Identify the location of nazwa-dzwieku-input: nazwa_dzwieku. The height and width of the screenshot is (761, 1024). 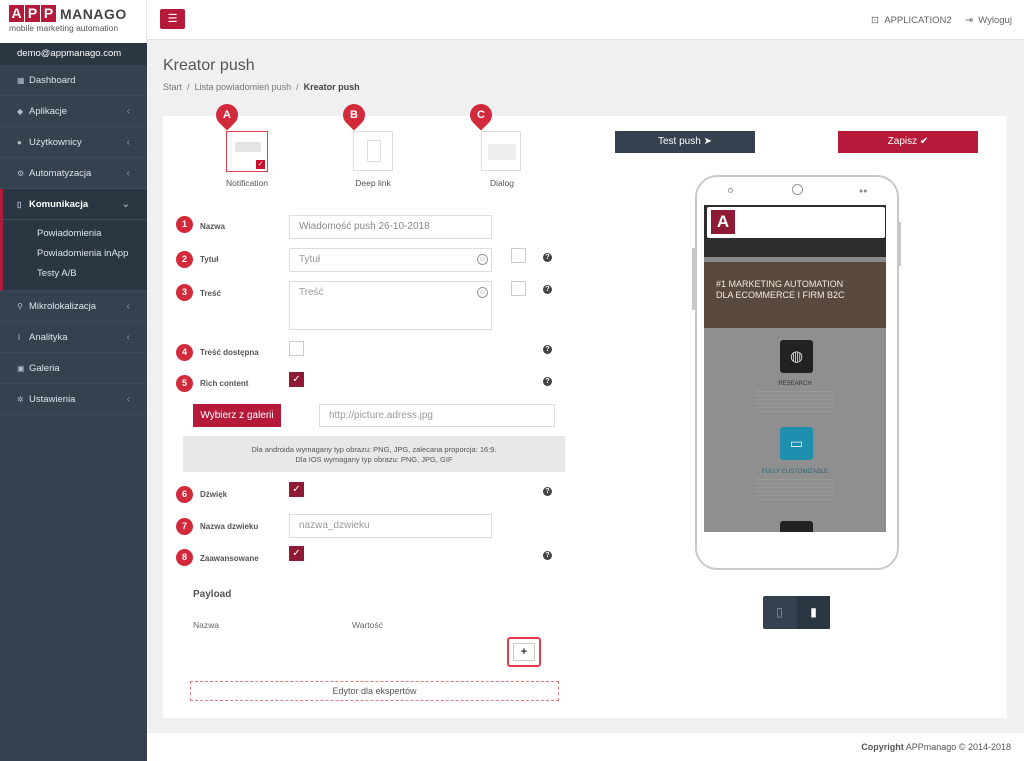
(390, 526).